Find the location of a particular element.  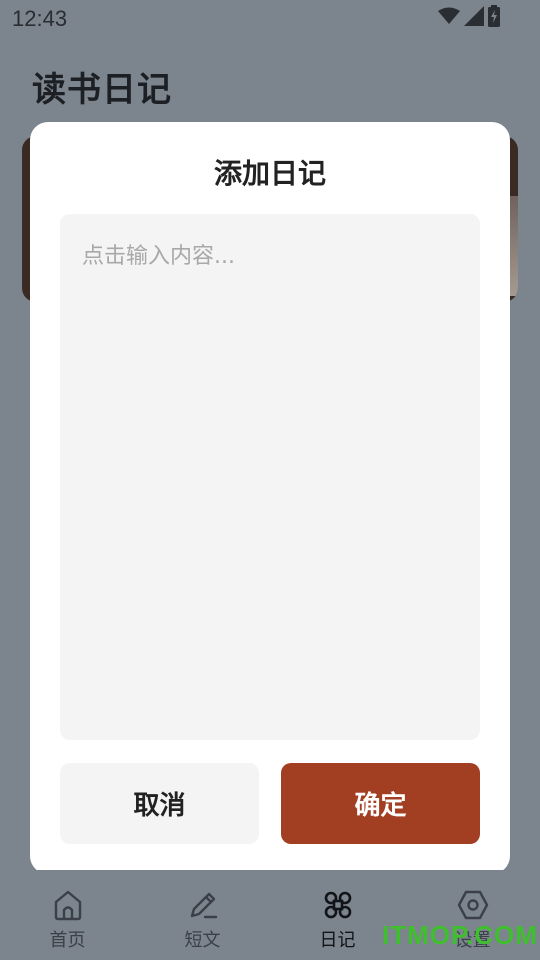

confirm-button: 确定 is located at coordinates (380, 803).